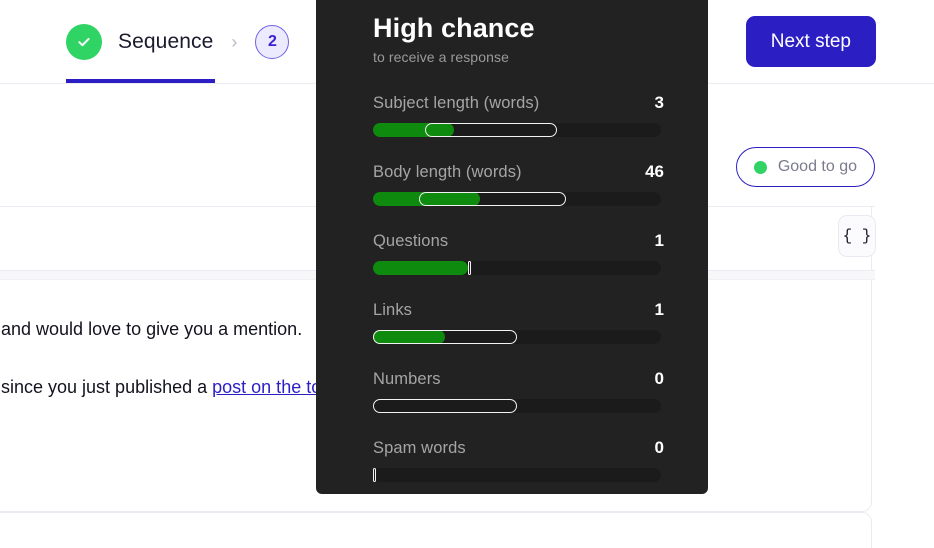 This screenshot has height=548, width=934. What do you see at coordinates (760, 167) in the screenshot?
I see `status-dot-icon` at bounding box center [760, 167].